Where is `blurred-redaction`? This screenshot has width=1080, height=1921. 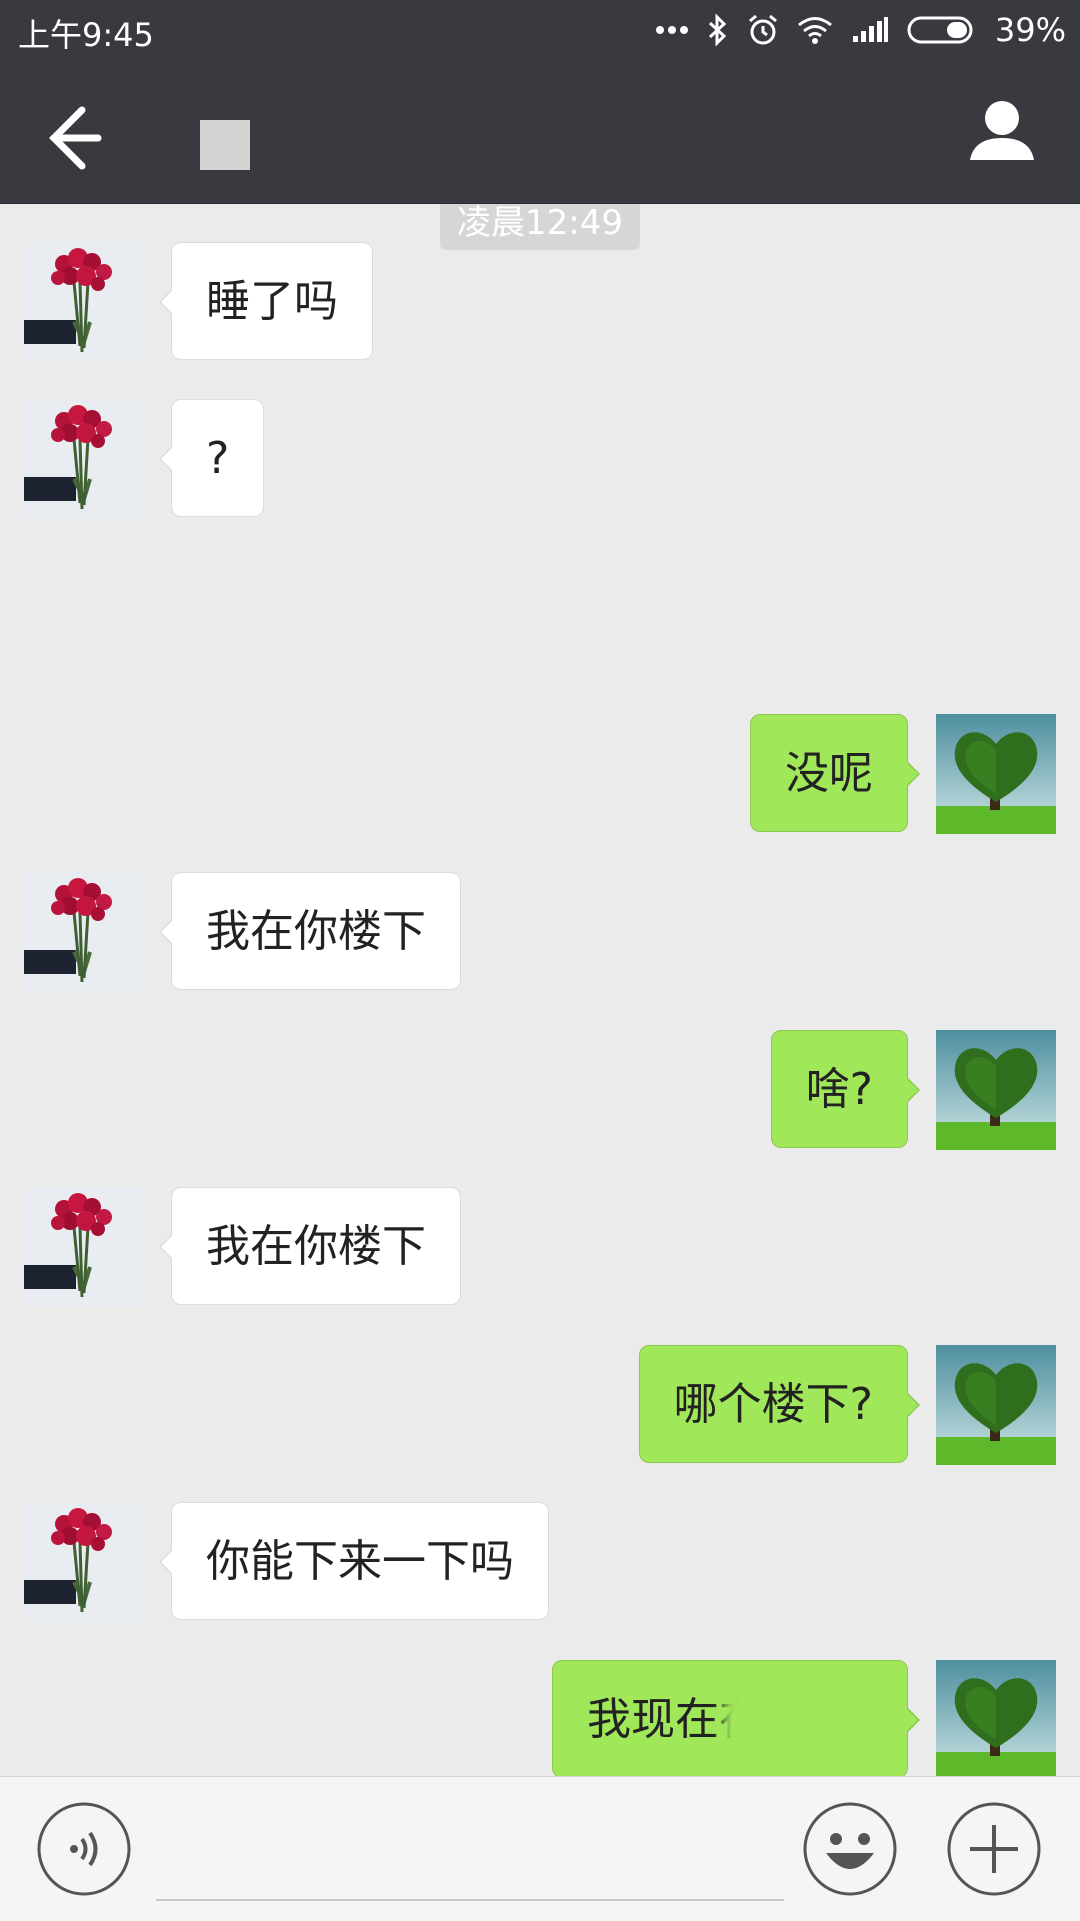 blurred-redaction is located at coordinates (778, 1720).